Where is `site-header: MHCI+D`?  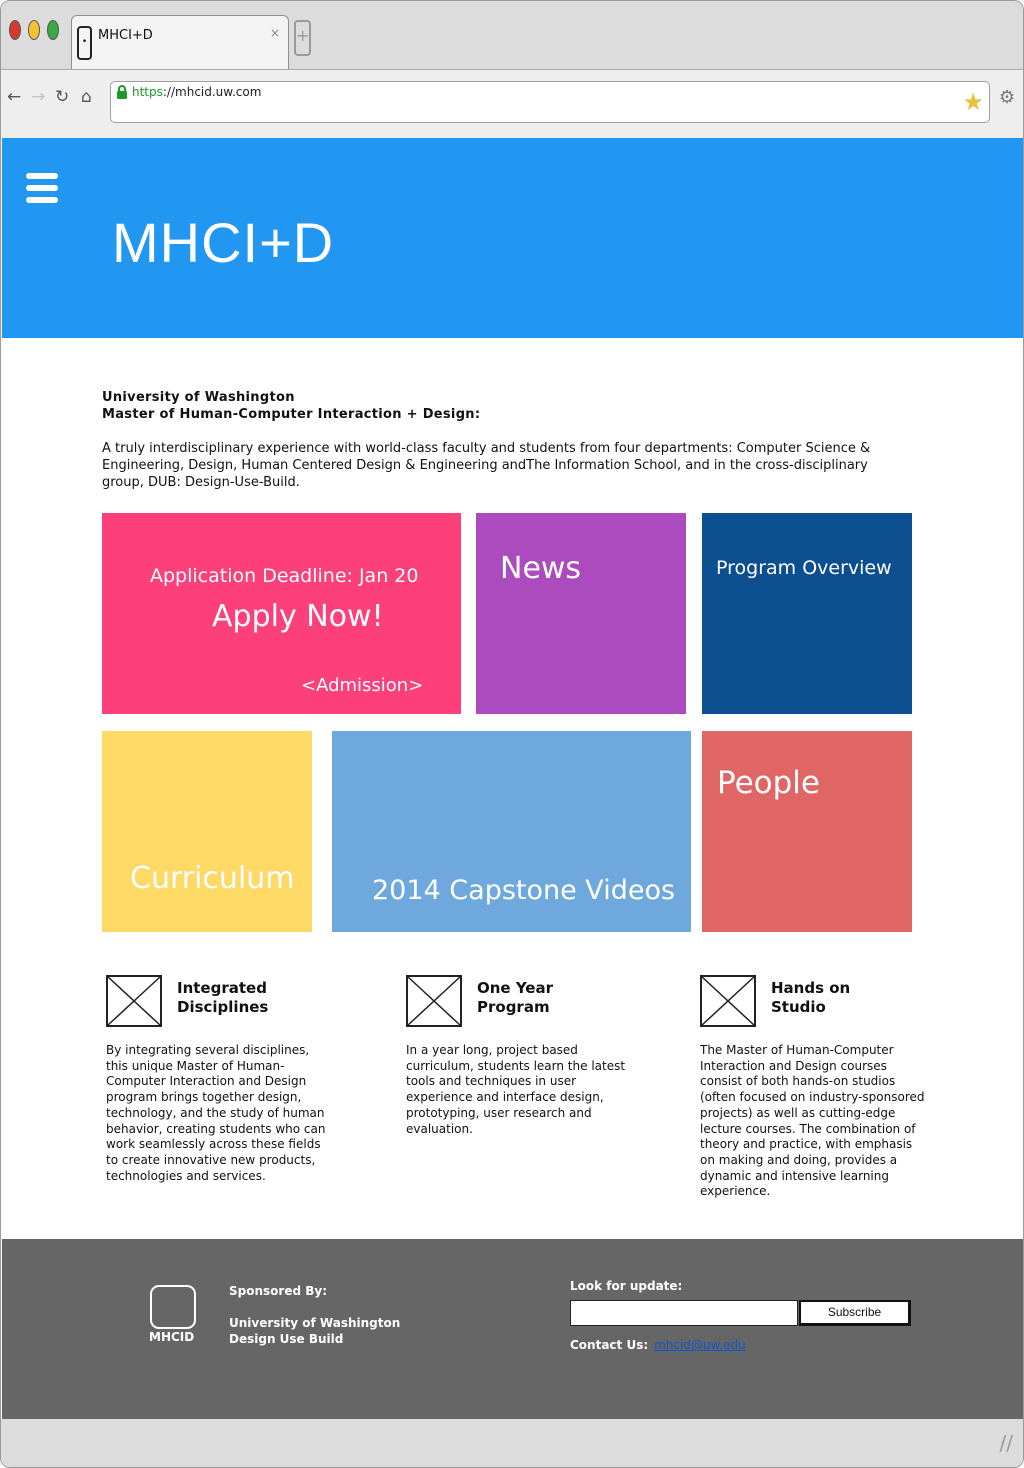
site-header: MHCI+D is located at coordinates (512, 238).